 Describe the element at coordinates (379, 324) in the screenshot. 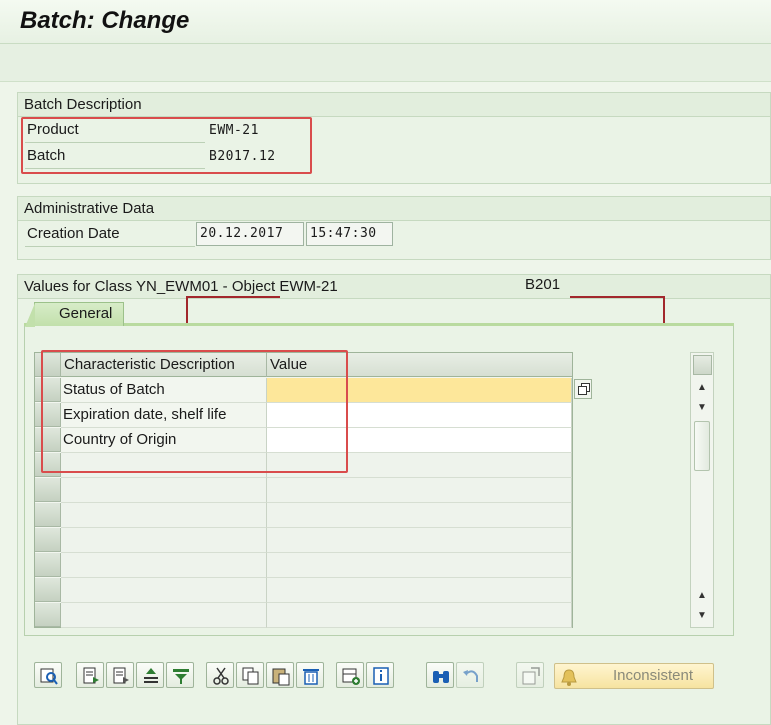

I see `general-tab-panel-top` at that location.